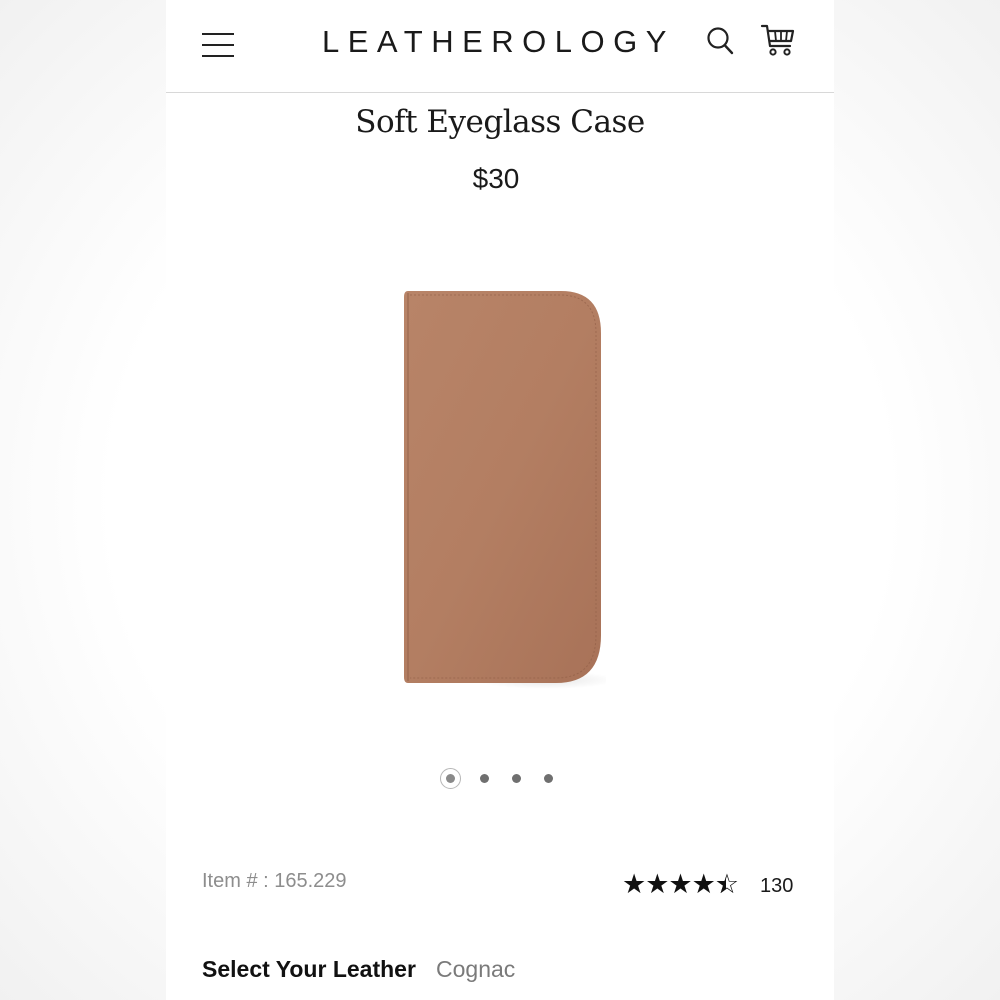  Describe the element at coordinates (680, 884) in the screenshot. I see `star-rating-icon: ★★★★☆★` at that location.